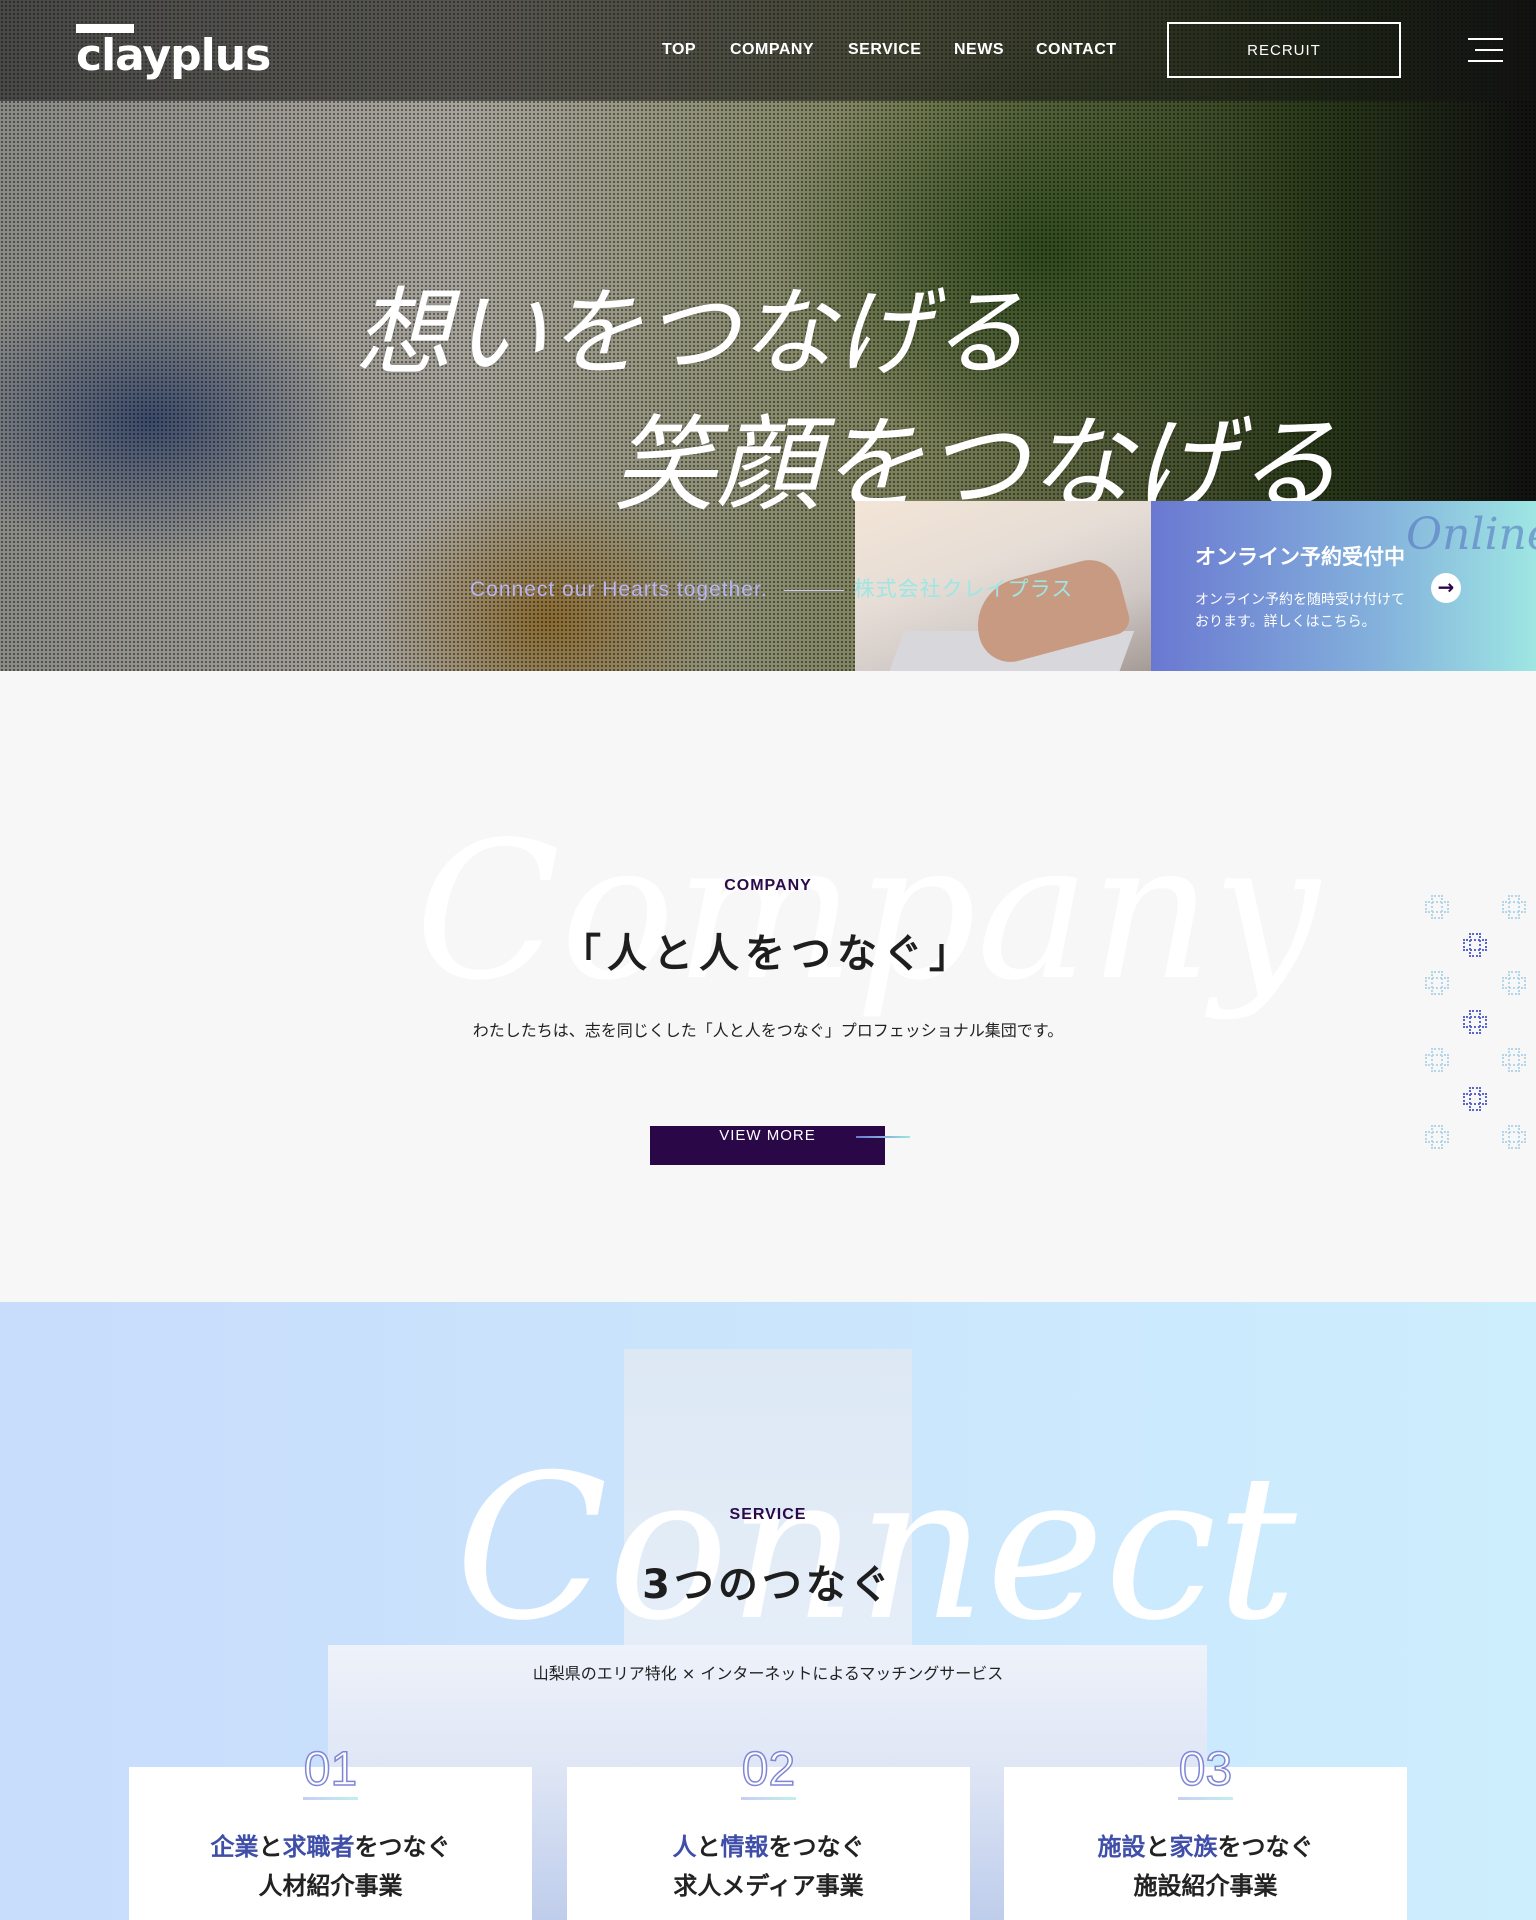 The height and width of the screenshot is (1920, 1536). I want to click on nav-service: SERVICE, so click(884, 50).